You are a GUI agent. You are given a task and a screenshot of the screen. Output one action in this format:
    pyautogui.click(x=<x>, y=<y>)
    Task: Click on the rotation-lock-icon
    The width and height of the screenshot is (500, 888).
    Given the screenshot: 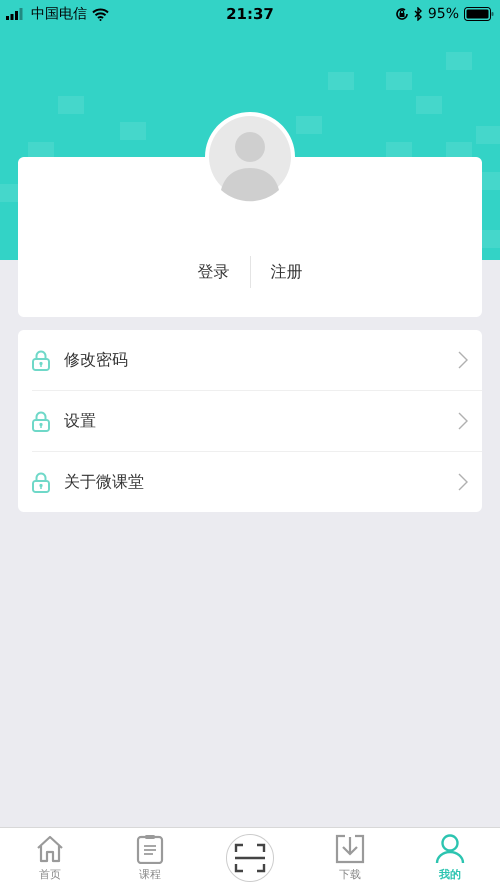 What is the action you would take?
    pyautogui.click(x=401, y=14)
    